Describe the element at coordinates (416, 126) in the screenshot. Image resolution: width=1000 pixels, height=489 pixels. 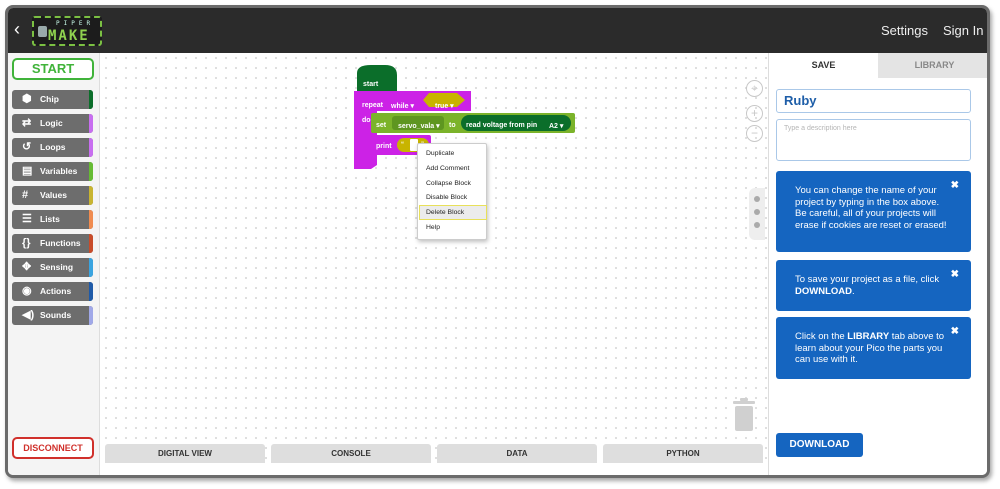
I see `variable-label: servo_vala` at that location.